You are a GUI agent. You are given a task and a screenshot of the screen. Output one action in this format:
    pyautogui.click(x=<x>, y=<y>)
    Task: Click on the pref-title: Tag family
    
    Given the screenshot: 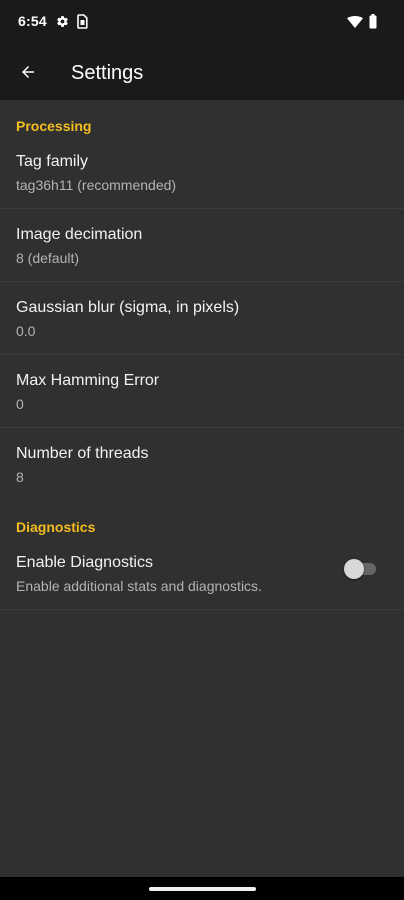 What is the action you would take?
    pyautogui.click(x=52, y=161)
    